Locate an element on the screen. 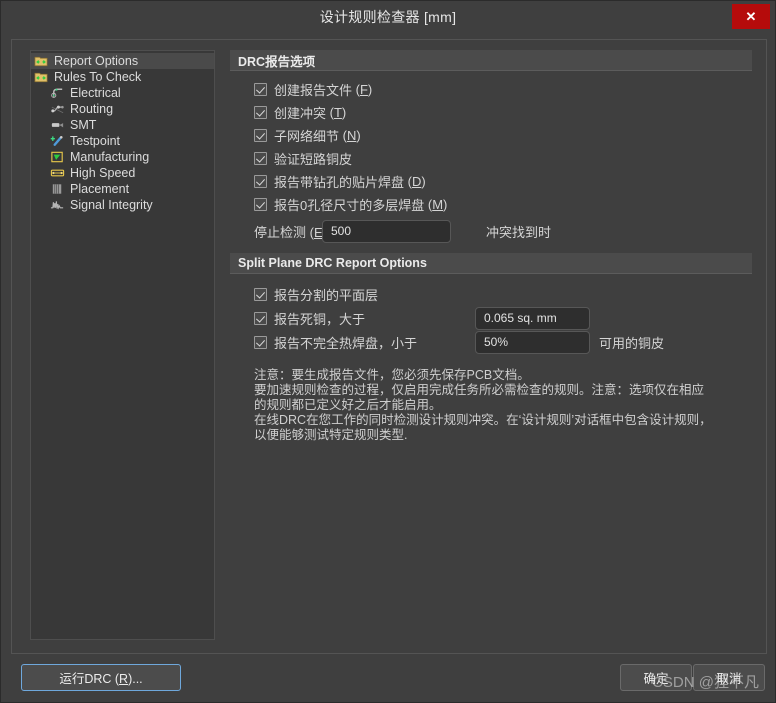 Image resolution: width=776 pixels, height=703 pixels. option-sub-net-details: 子网络细节 (N) is located at coordinates (503, 135).